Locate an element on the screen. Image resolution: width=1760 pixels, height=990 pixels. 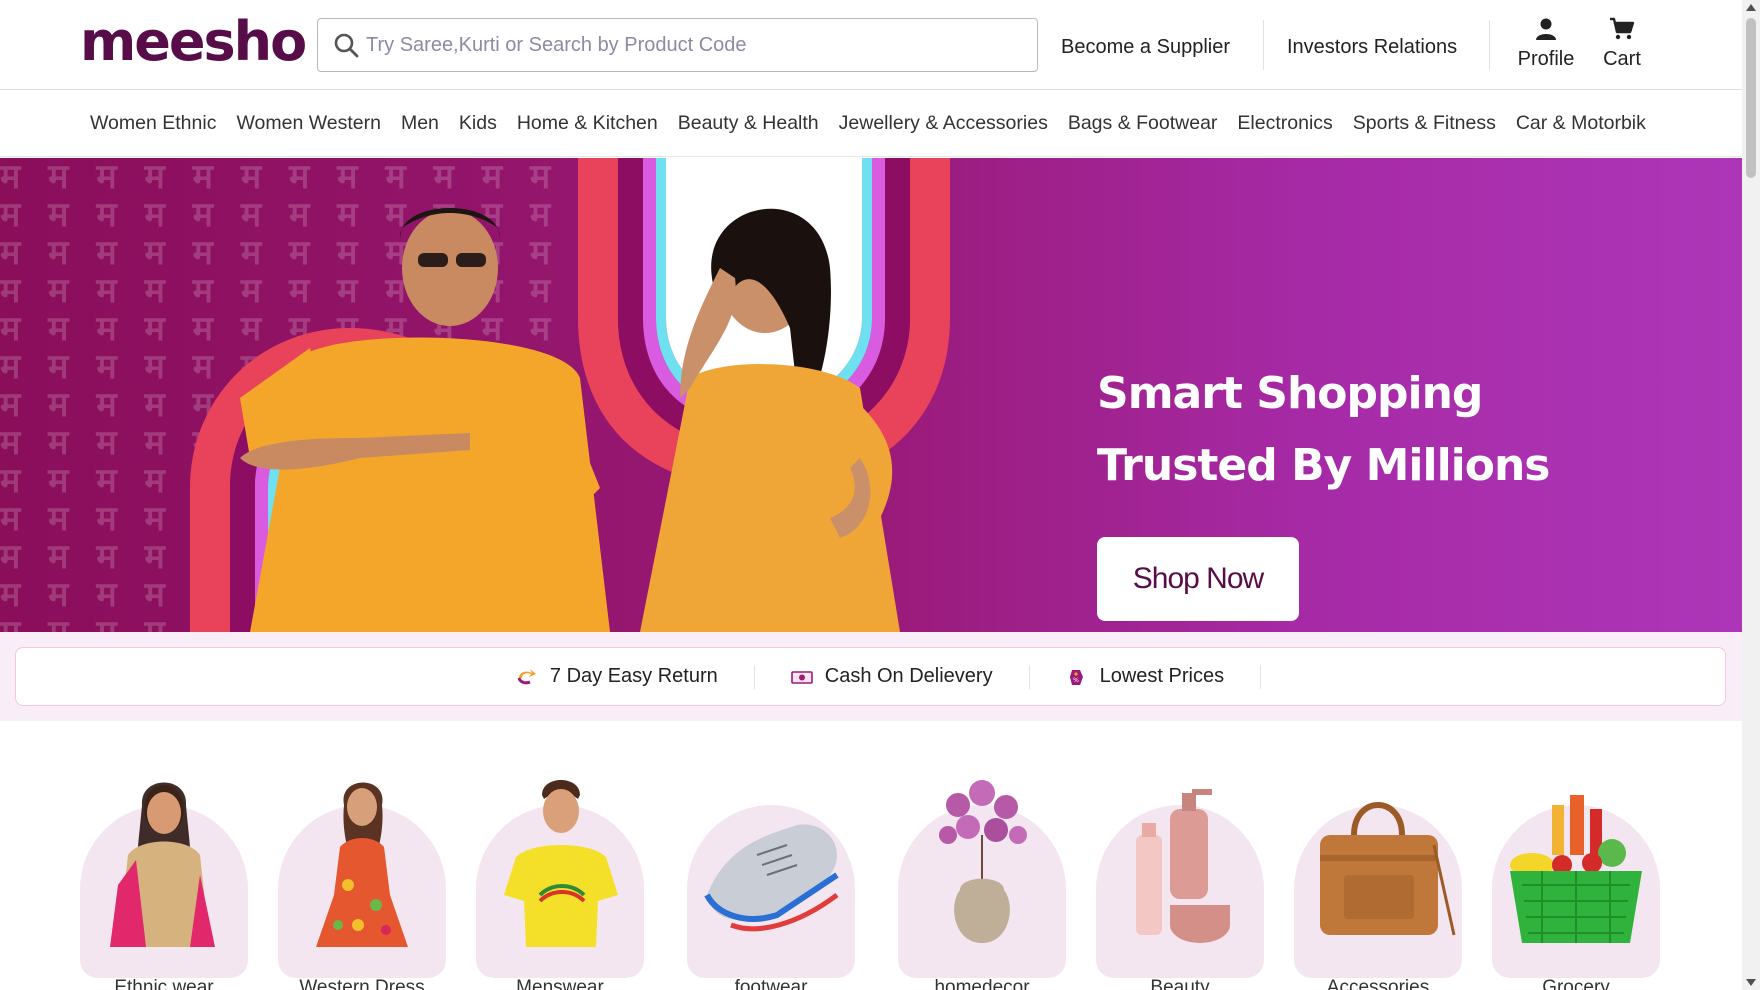
usp-label: 7 Day Easy Return is located at coordinates (633, 676).